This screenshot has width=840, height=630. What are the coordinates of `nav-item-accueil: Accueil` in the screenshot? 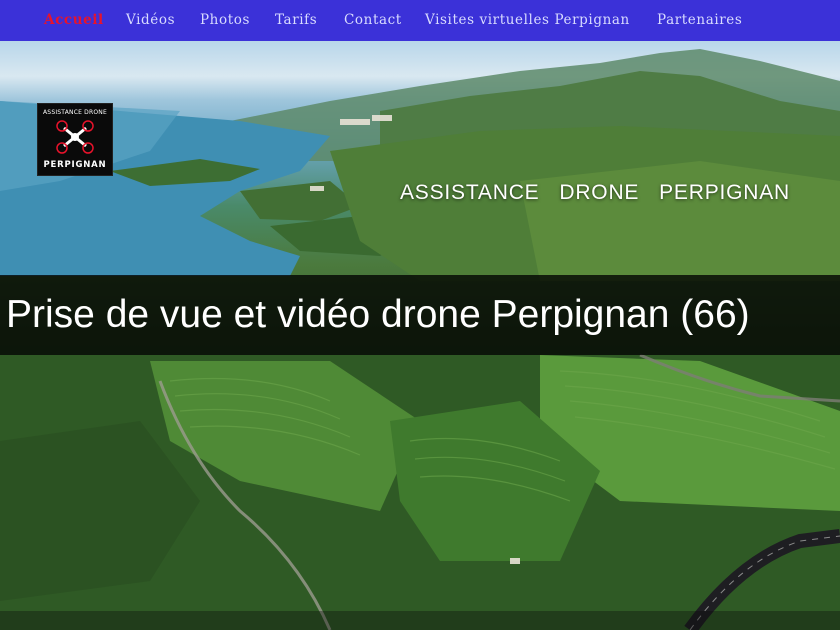 It's located at (74, 20).